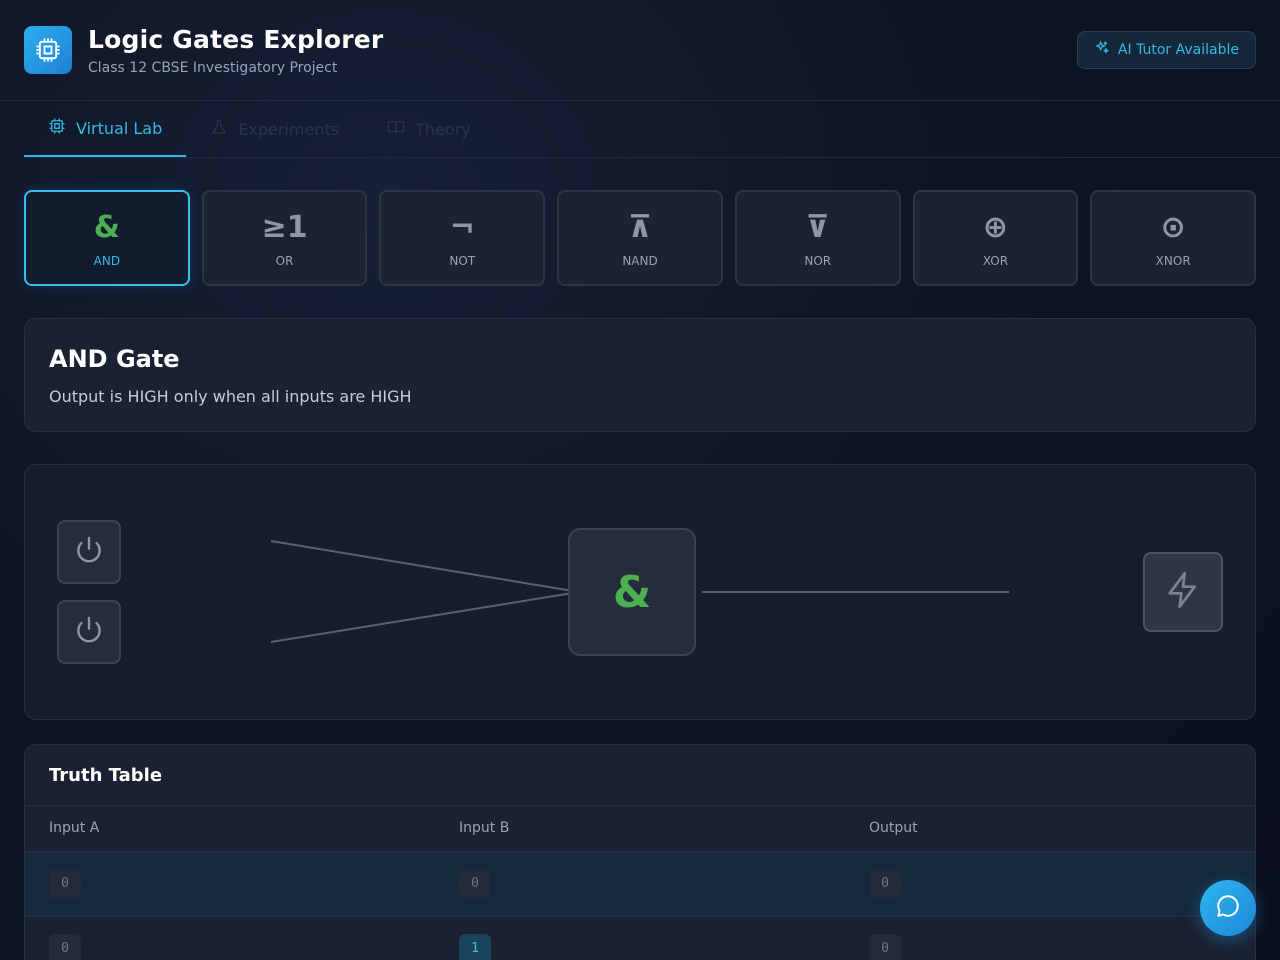 This screenshot has height=960, width=1280. I want to click on gate-symbol: ⊼, so click(640, 227).